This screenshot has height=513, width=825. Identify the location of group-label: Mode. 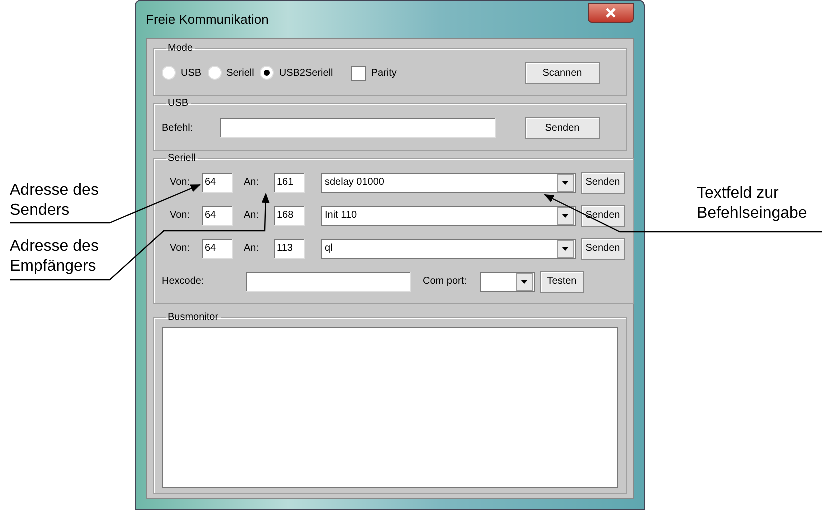
(180, 48).